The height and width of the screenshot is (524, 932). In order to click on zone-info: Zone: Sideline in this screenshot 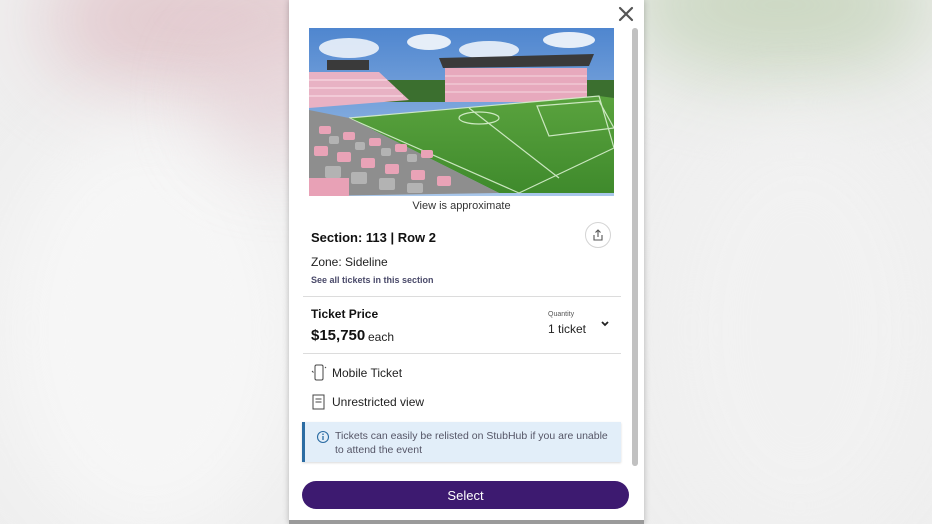, I will do `click(349, 262)`.